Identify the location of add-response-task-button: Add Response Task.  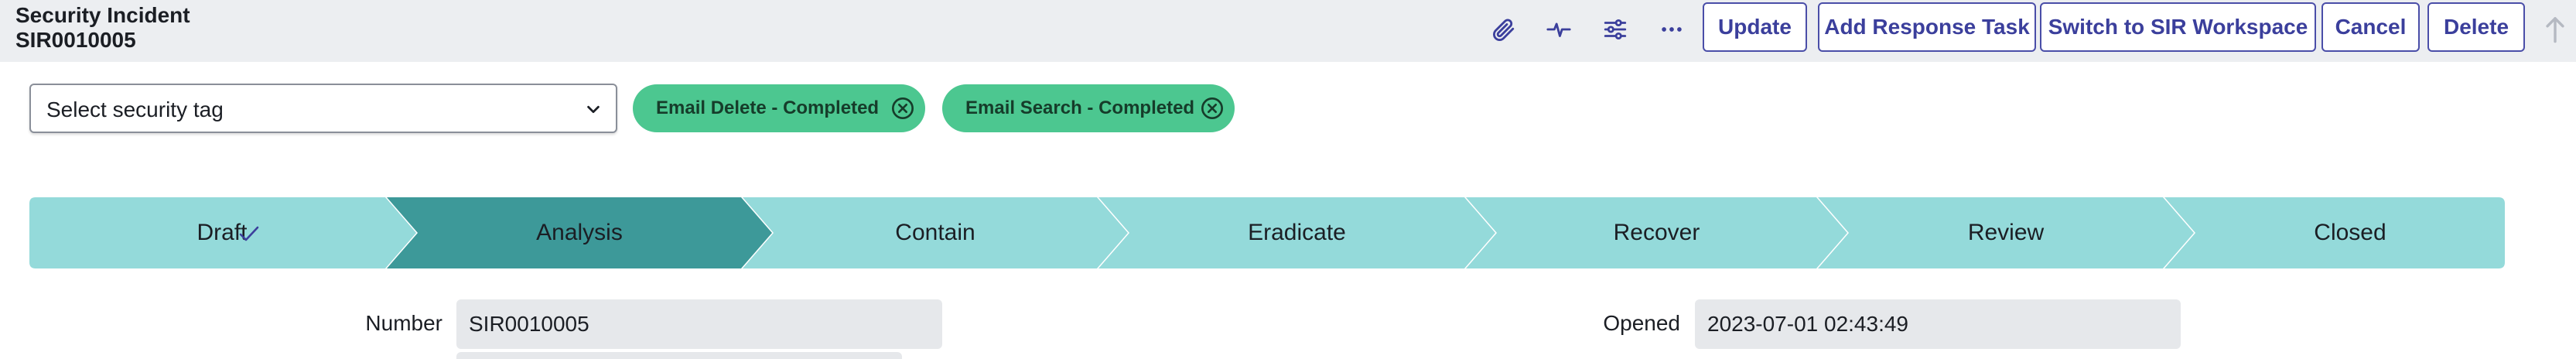
(1927, 27).